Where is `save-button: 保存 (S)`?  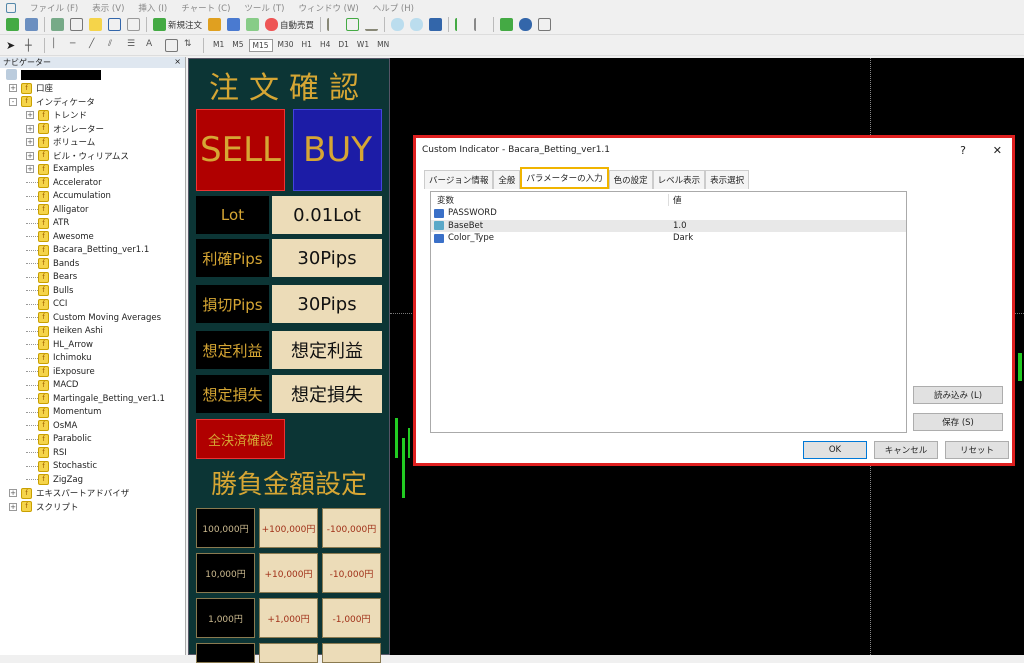
save-button: 保存 (S) is located at coordinates (958, 422).